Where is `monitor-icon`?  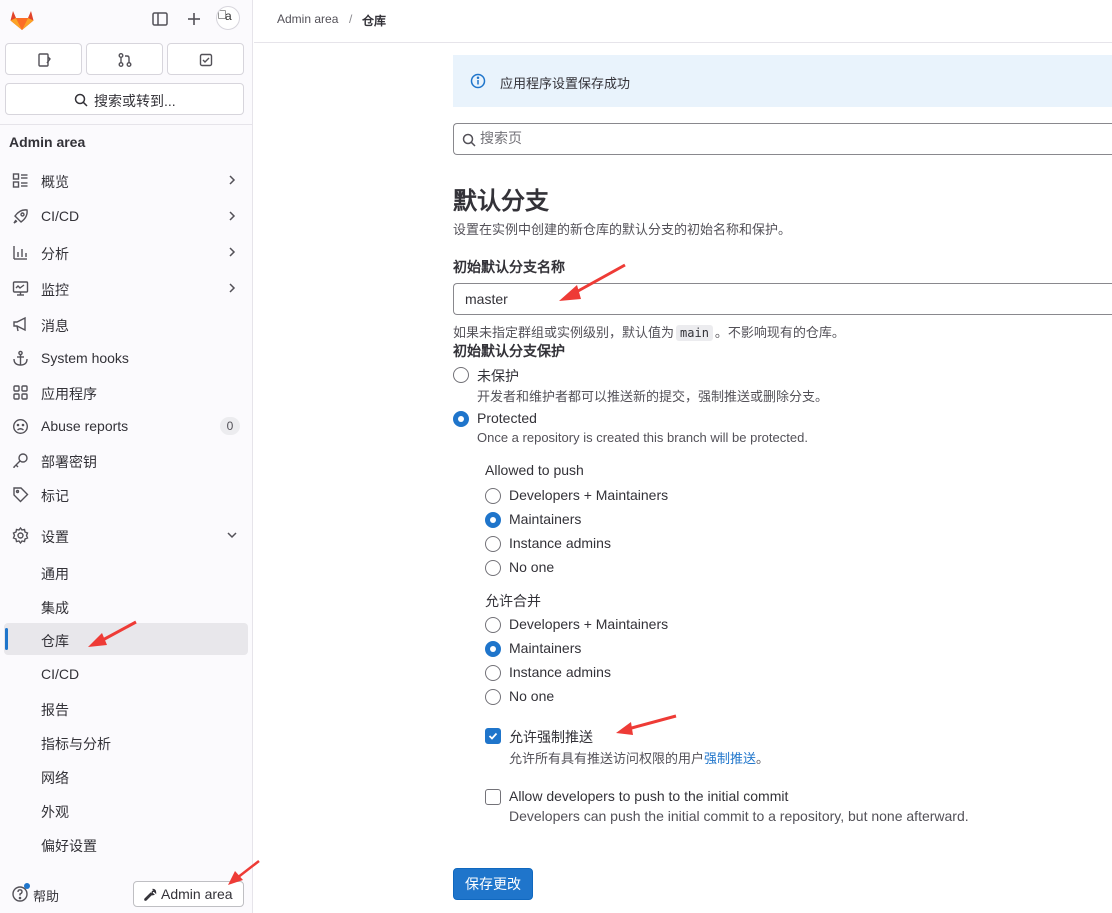 monitor-icon is located at coordinates (20, 288).